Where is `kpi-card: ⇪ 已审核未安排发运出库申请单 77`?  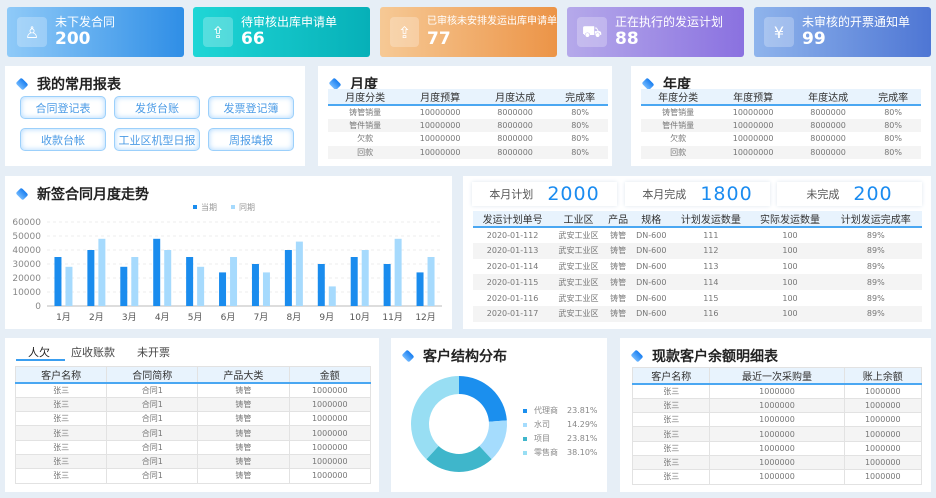 kpi-card: ⇪ 已审核未安排发运出库申请单 77 is located at coordinates (468, 32).